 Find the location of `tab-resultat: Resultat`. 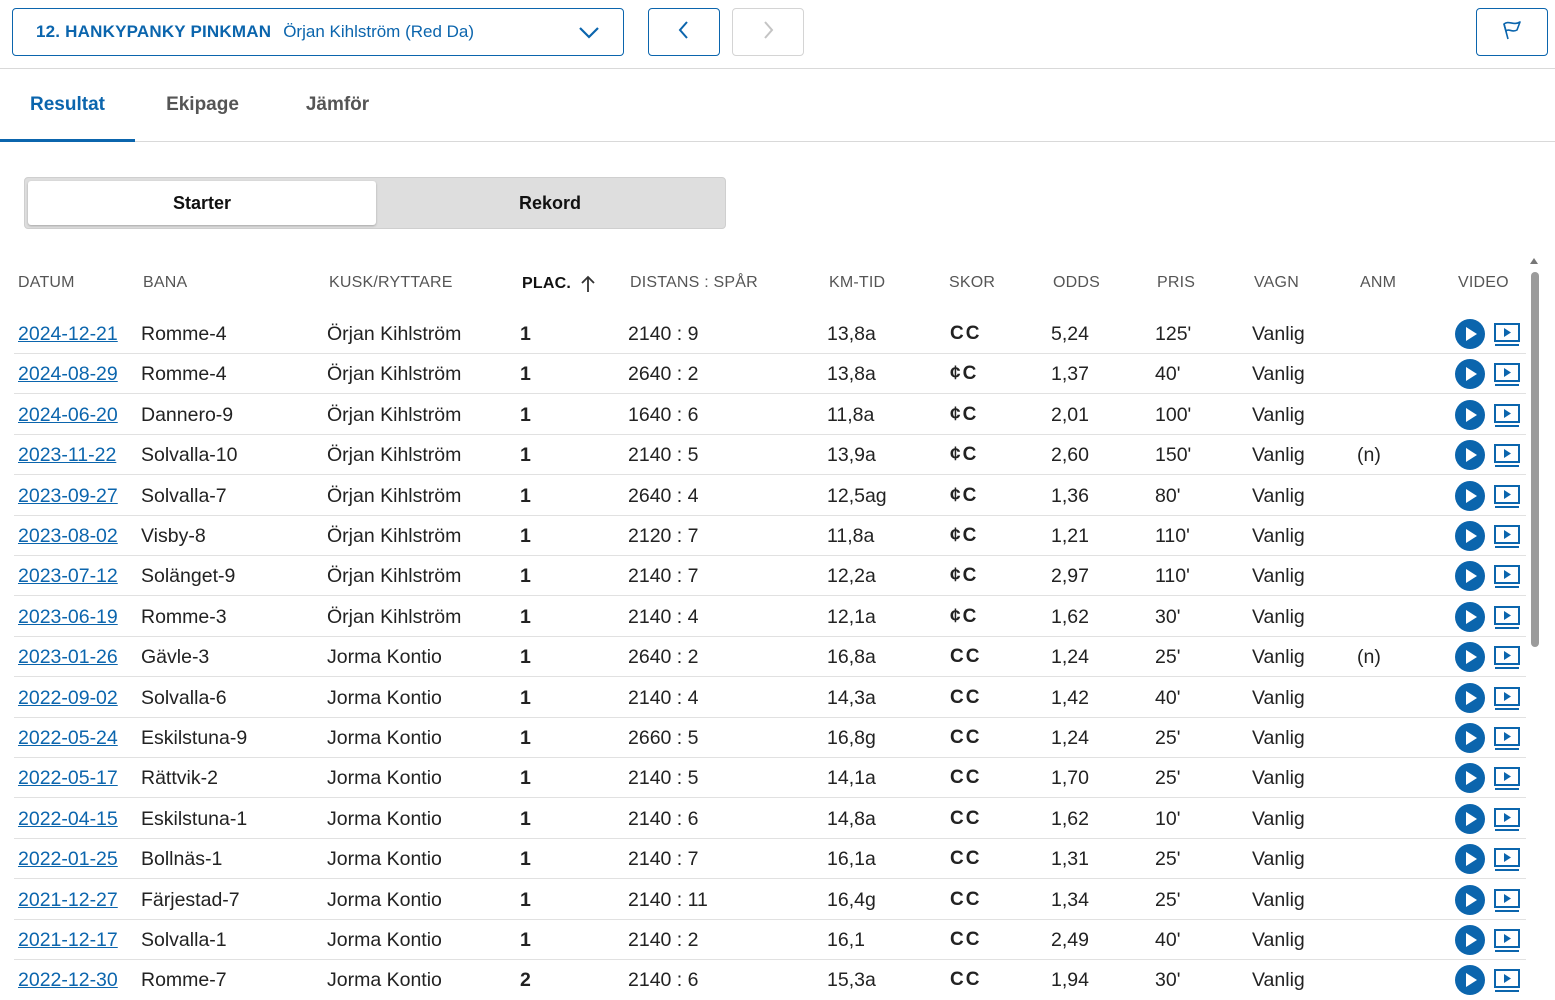

tab-resultat: Resultat is located at coordinates (67, 105).